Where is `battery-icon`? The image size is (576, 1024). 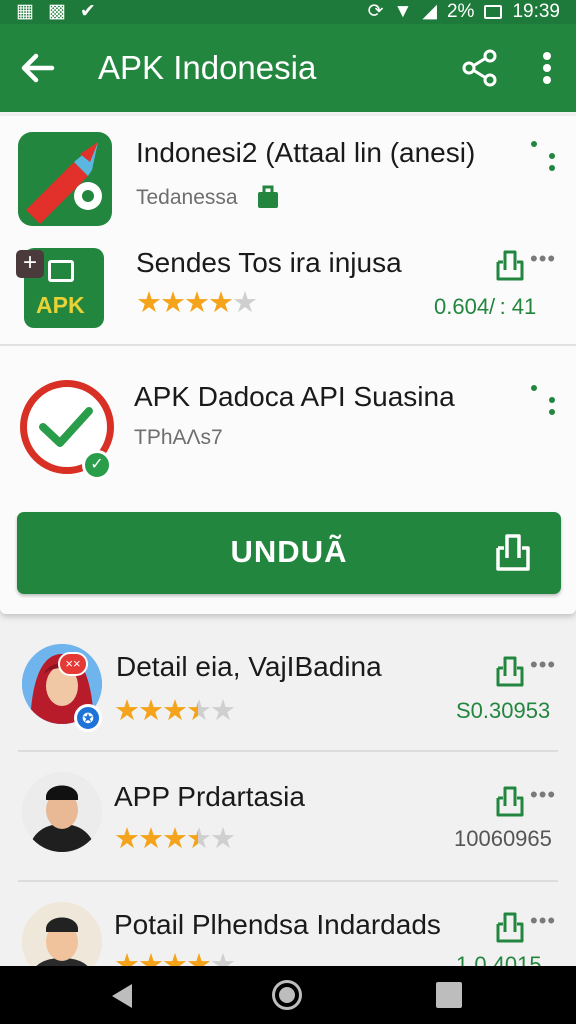
battery-icon is located at coordinates (493, 11).